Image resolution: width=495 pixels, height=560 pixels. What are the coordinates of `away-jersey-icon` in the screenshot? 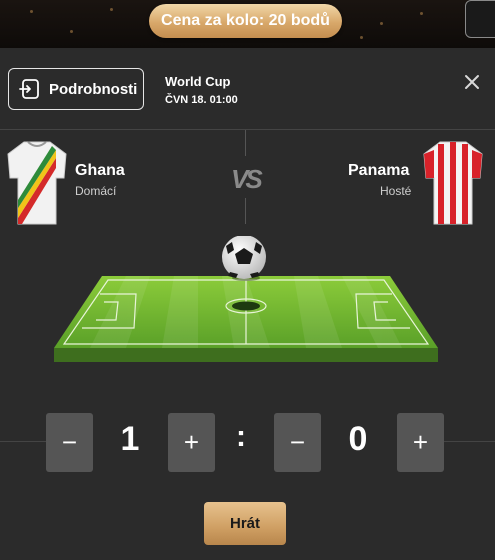 It's located at (453, 183).